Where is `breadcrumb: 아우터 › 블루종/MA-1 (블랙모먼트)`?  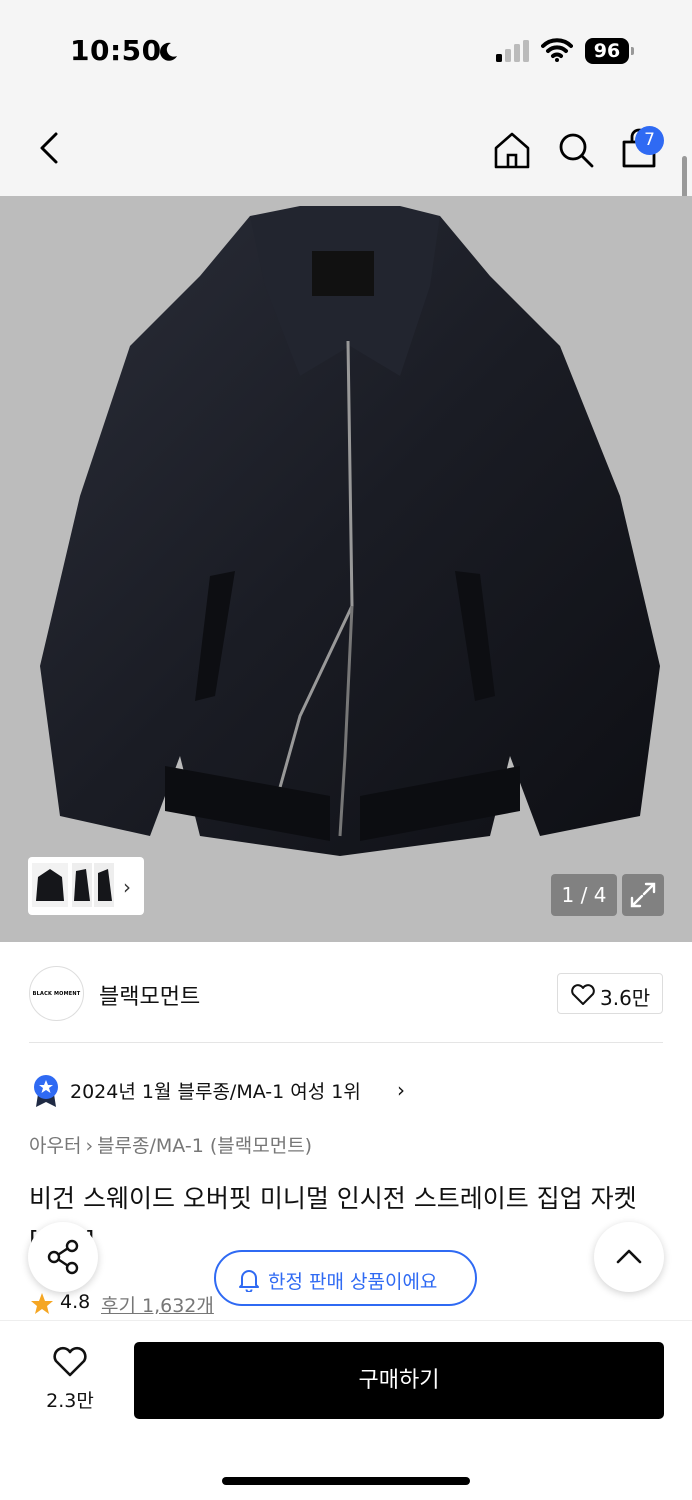
breadcrumb: 아우터 › 블루종/MA-1 (블랙모먼트) is located at coordinates (170, 1144).